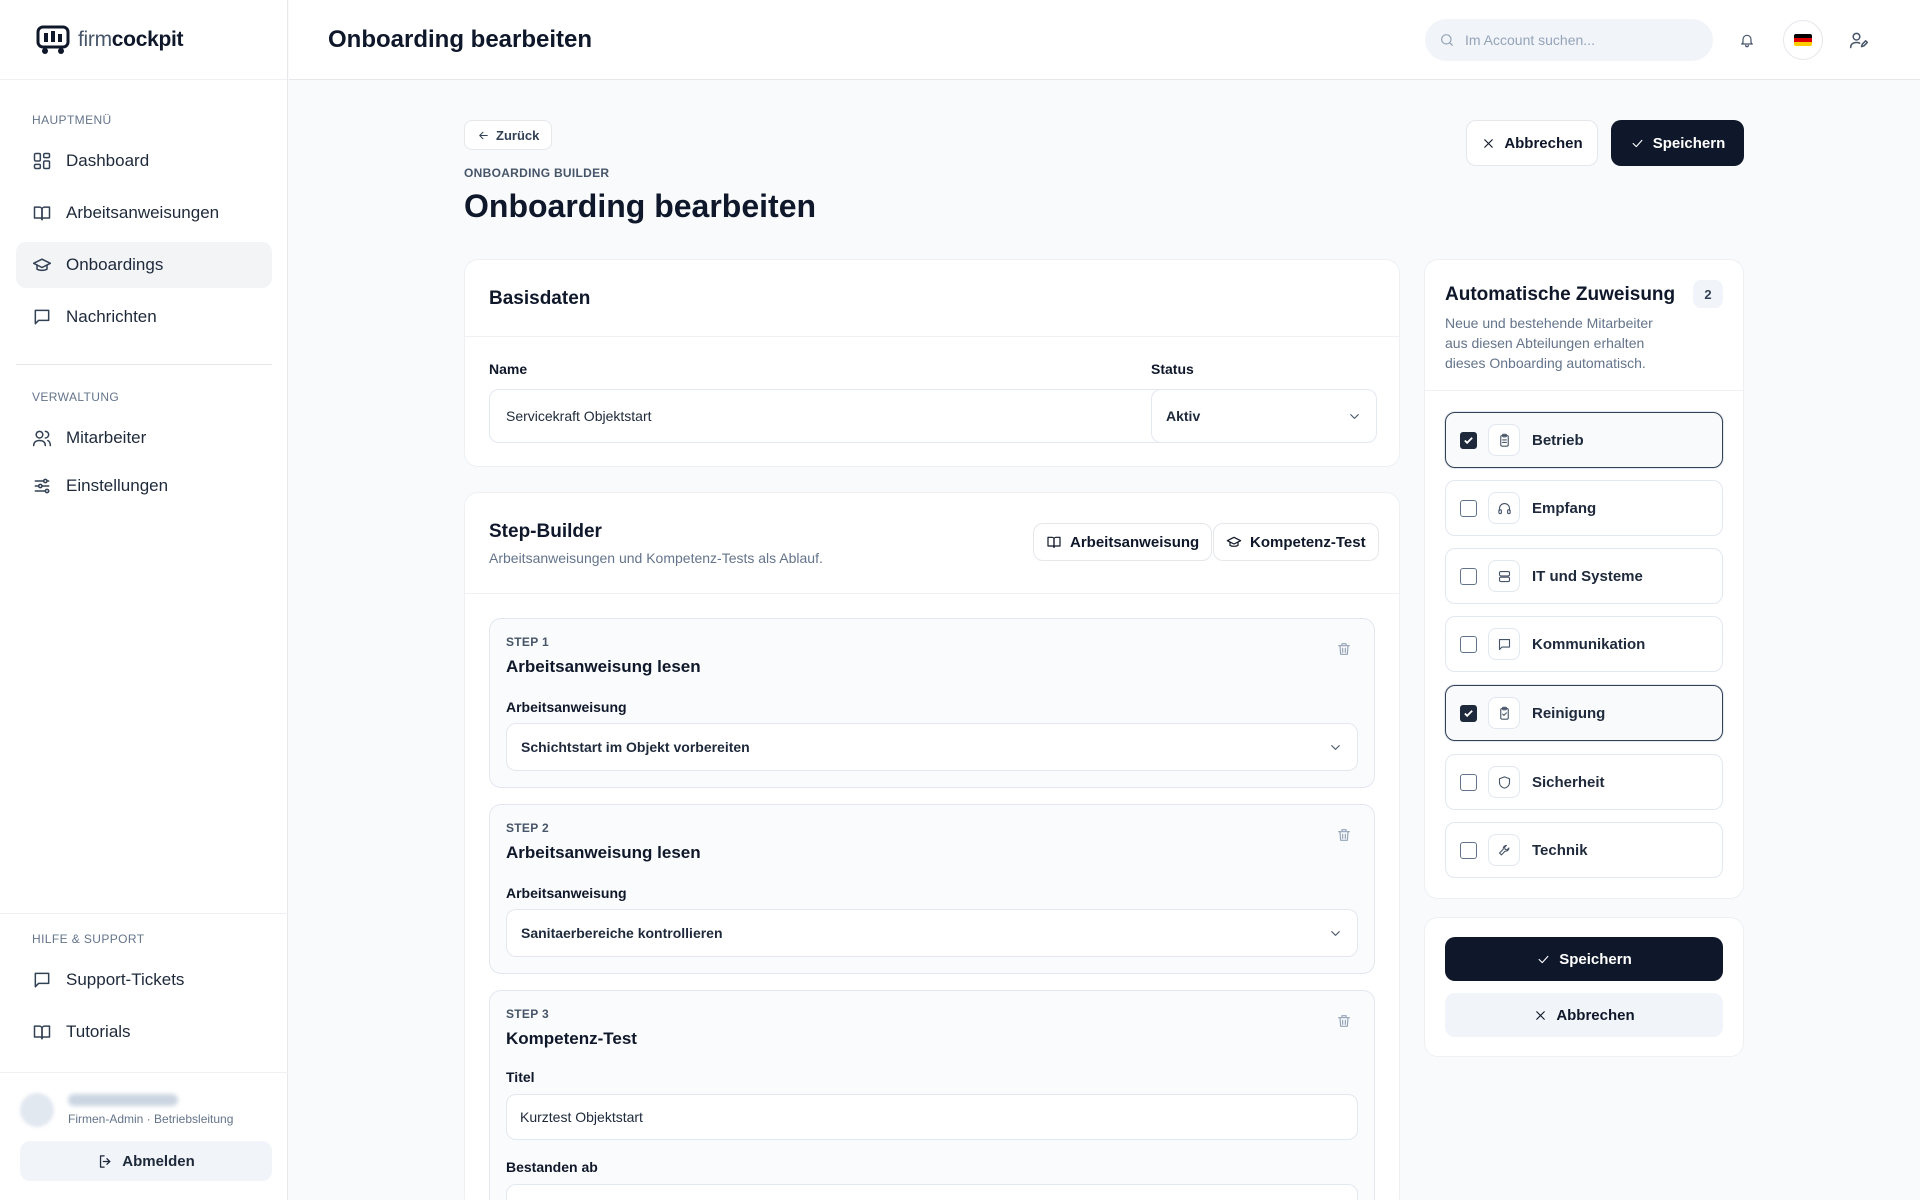 The width and height of the screenshot is (1920, 1200). I want to click on language-button, so click(1803, 40).